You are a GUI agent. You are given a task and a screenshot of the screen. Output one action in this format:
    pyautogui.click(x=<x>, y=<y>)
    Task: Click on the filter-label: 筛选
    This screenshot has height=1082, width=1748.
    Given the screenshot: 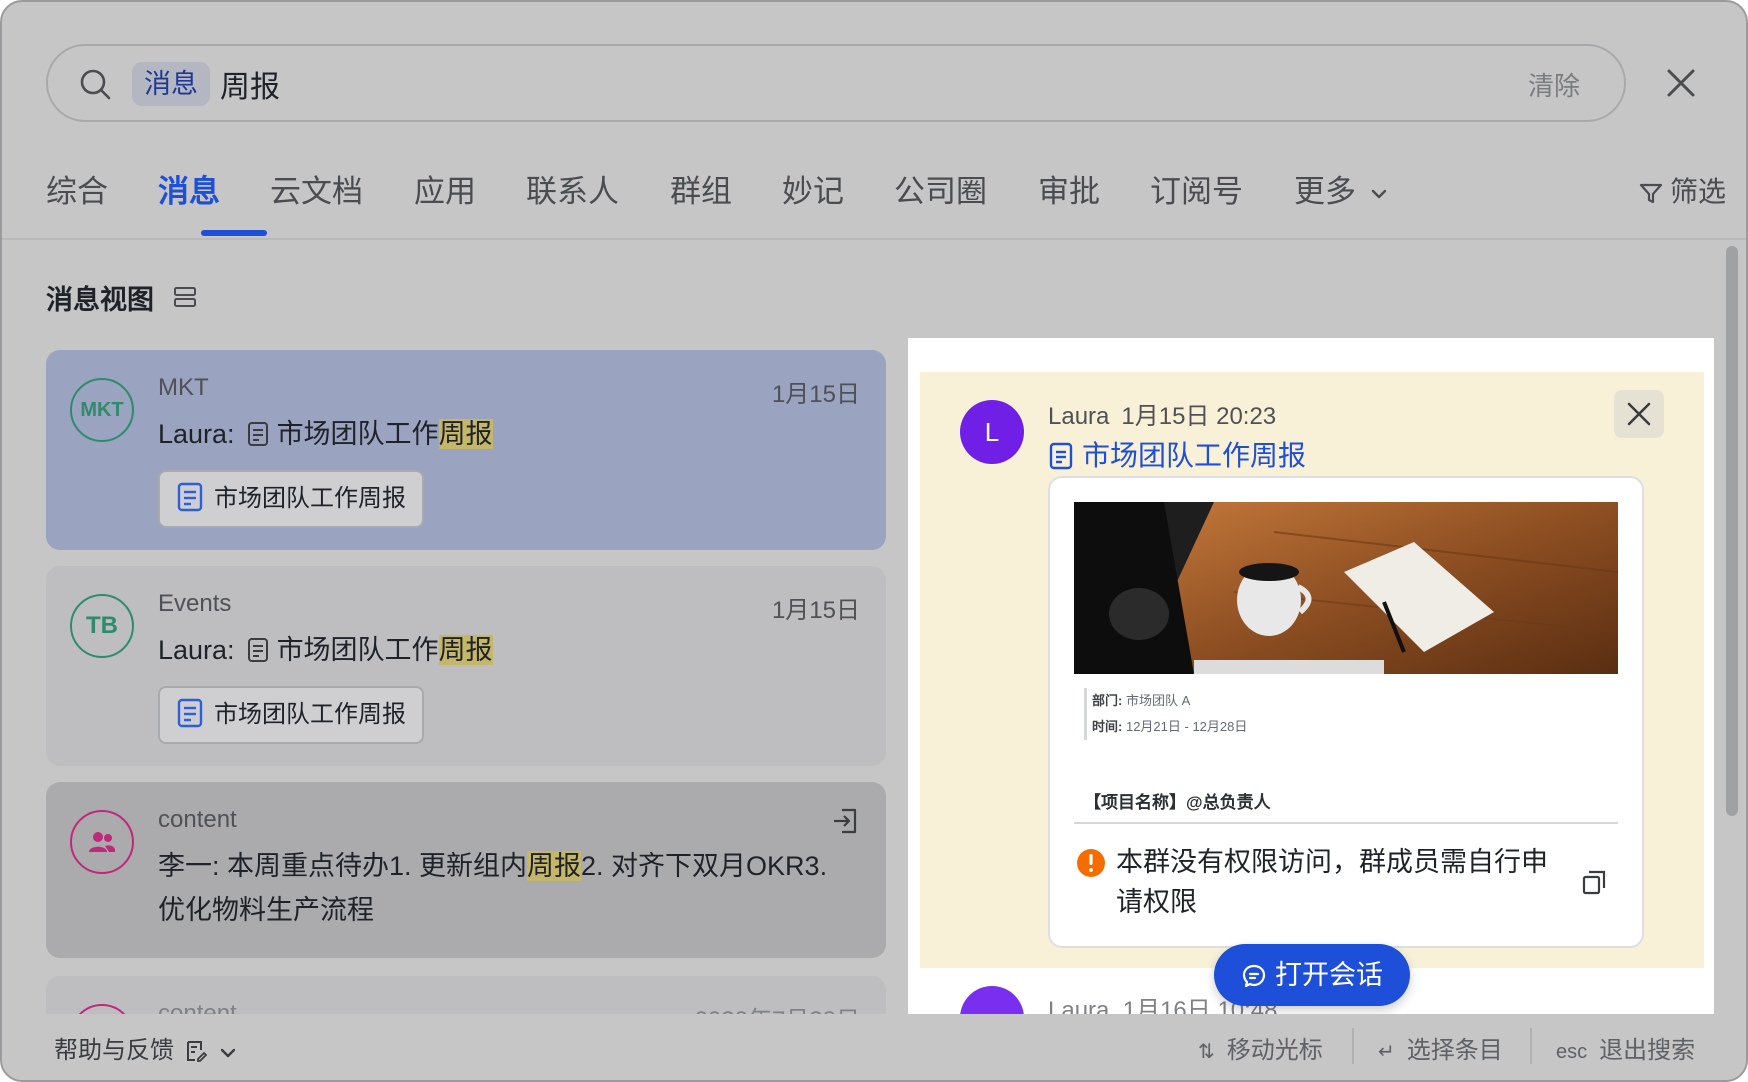 What is the action you would take?
    pyautogui.click(x=1697, y=191)
    